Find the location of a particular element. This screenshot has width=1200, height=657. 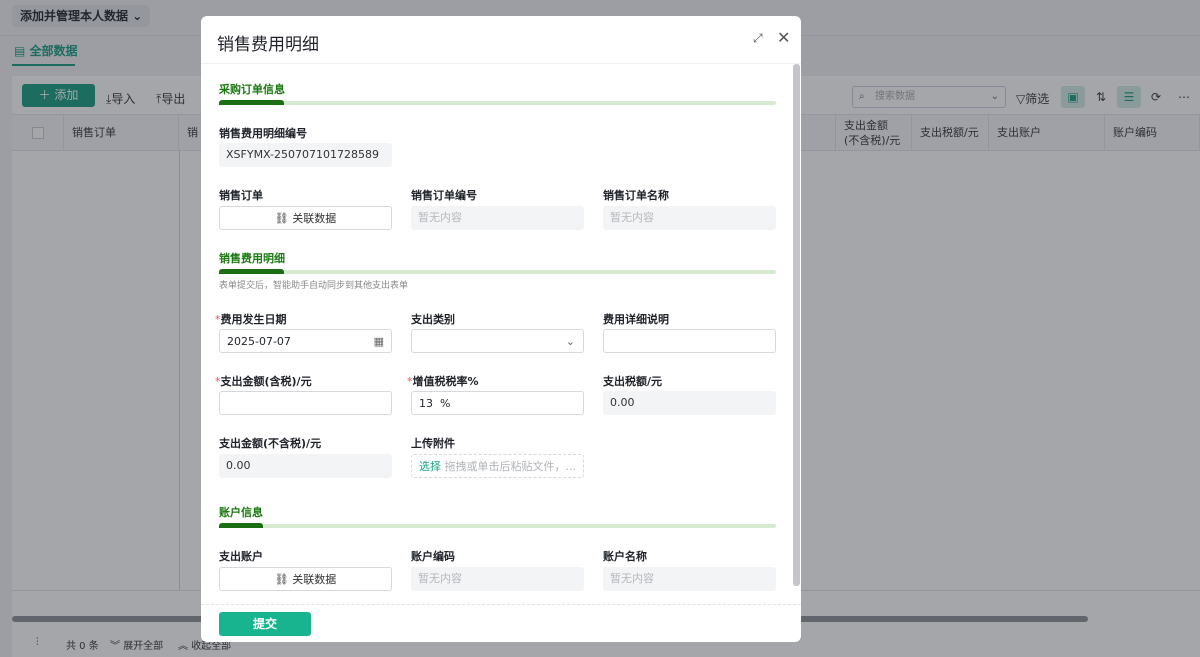

label-text: 支出金额(含税)/元 is located at coordinates (266, 381).